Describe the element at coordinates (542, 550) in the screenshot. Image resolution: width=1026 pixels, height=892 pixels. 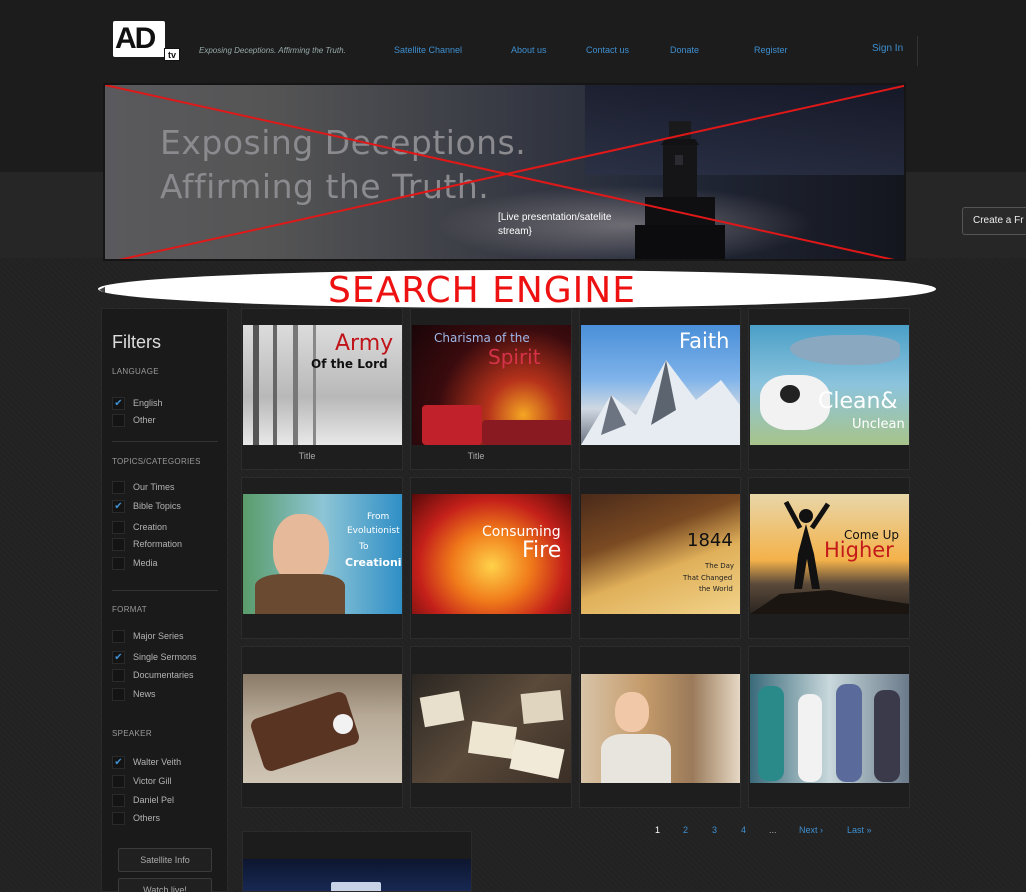
I see `thumb-subtitle: Fire` at that location.